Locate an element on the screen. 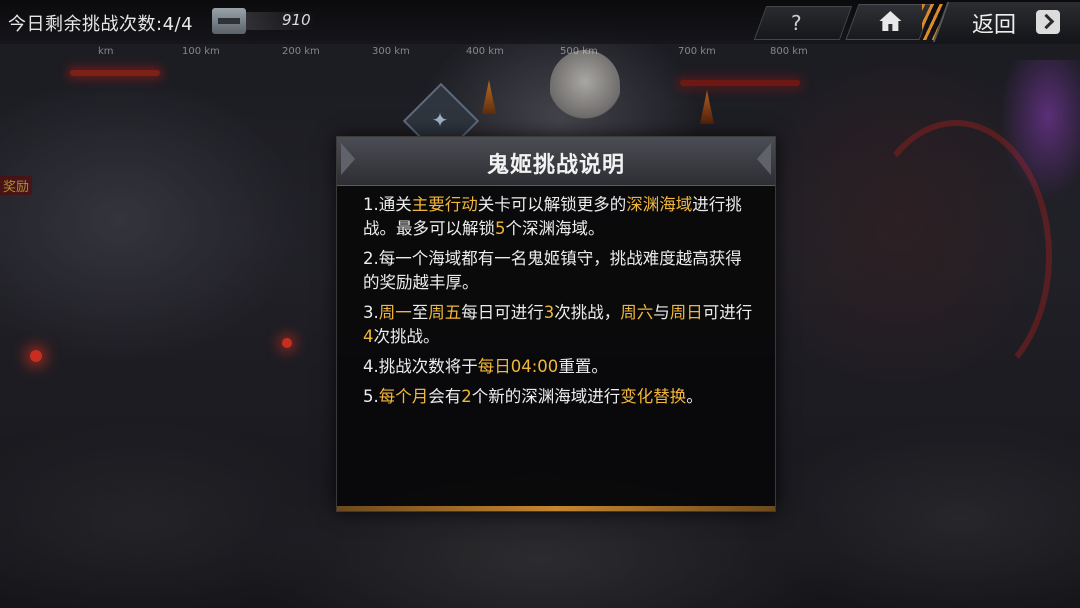  rule-text: 。 is located at coordinates (694, 396).